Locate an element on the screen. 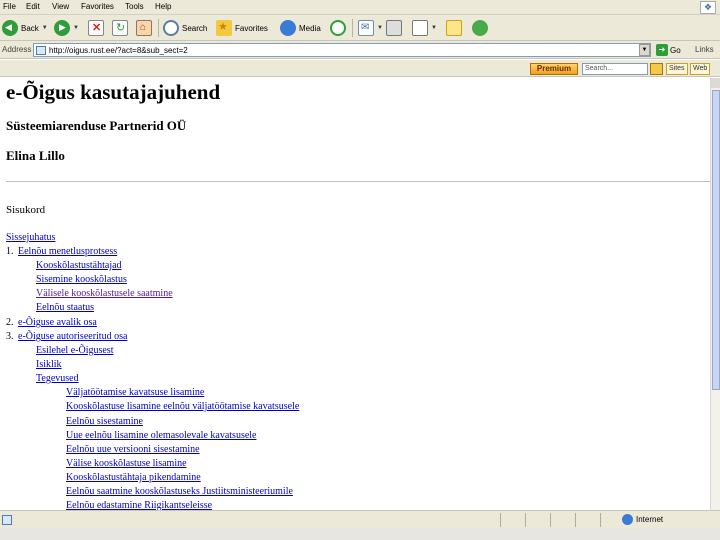 The height and width of the screenshot is (540, 720). home-icon: ⌂ is located at coordinates (144, 28).